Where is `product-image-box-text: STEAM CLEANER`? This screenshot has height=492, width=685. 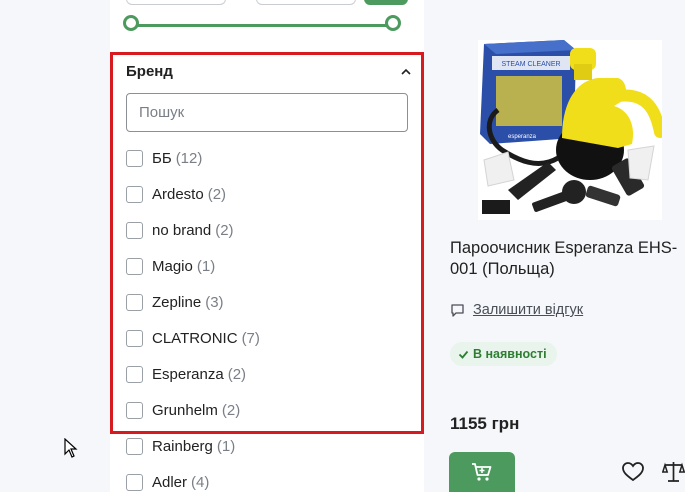
product-image-box-text: STEAM CLEANER is located at coordinates (530, 64).